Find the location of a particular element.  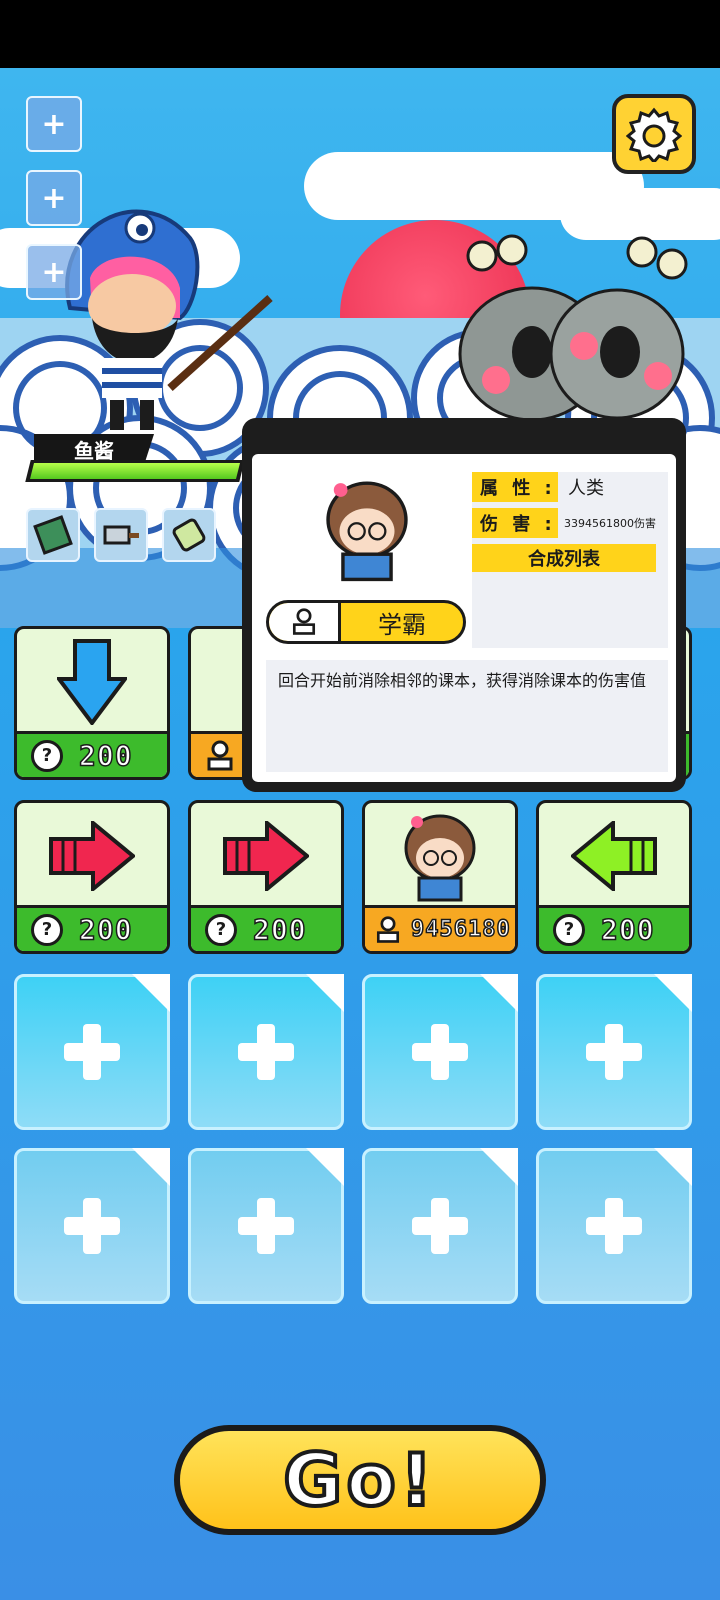

player-hp-bar is located at coordinates (135, 471).